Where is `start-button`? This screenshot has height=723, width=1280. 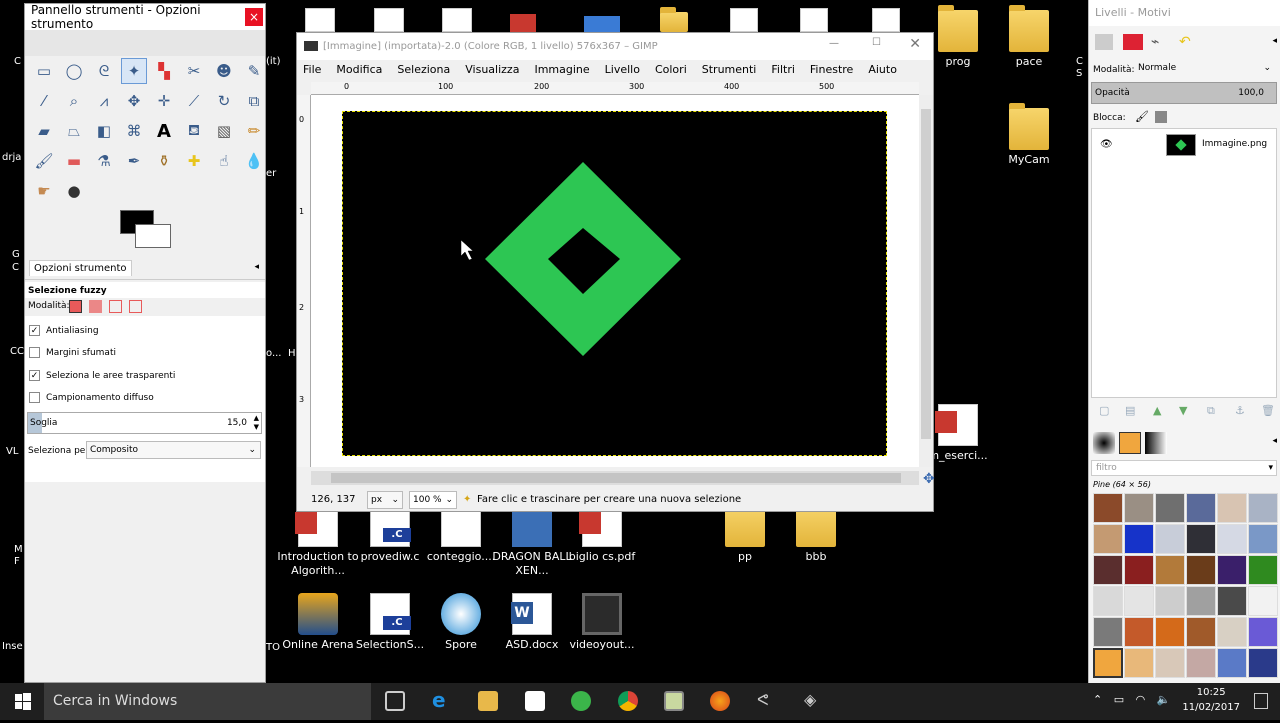
start-button is located at coordinates (22, 701).